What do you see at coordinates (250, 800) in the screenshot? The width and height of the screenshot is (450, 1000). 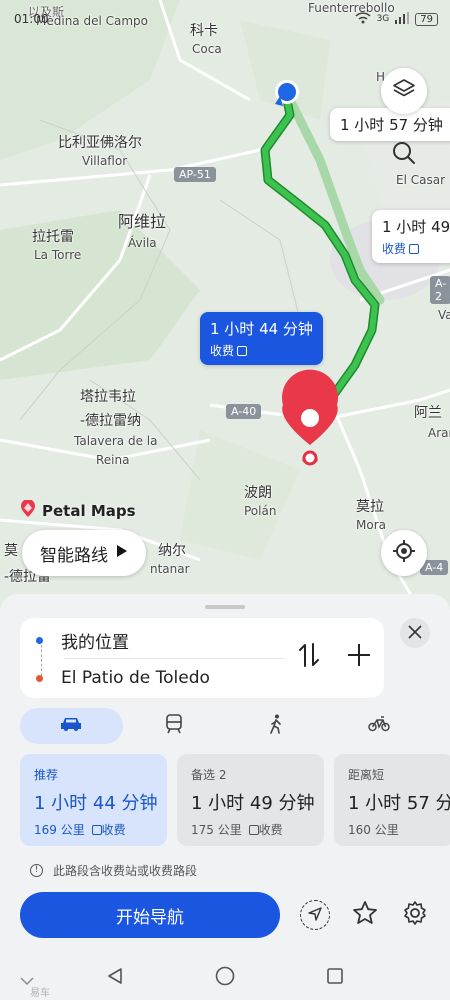 I see `route-option-alt2: 备选 2 1 小时 49 分钟 175 公里 收费` at bounding box center [250, 800].